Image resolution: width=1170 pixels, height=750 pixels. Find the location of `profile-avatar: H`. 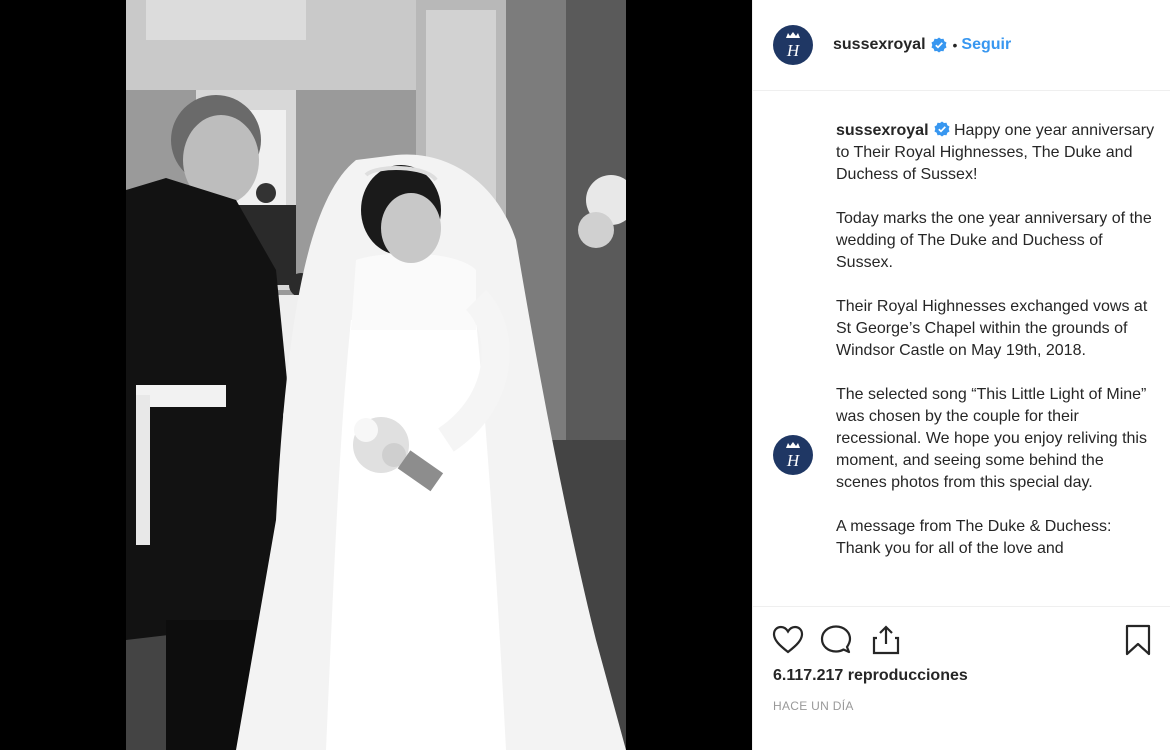

profile-avatar: H is located at coordinates (793, 45).